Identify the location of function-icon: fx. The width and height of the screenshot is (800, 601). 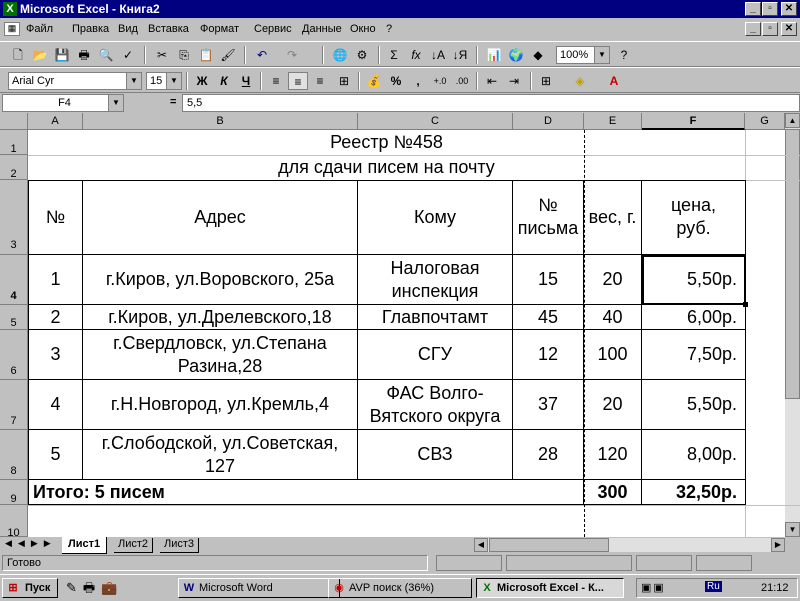
(416, 55).